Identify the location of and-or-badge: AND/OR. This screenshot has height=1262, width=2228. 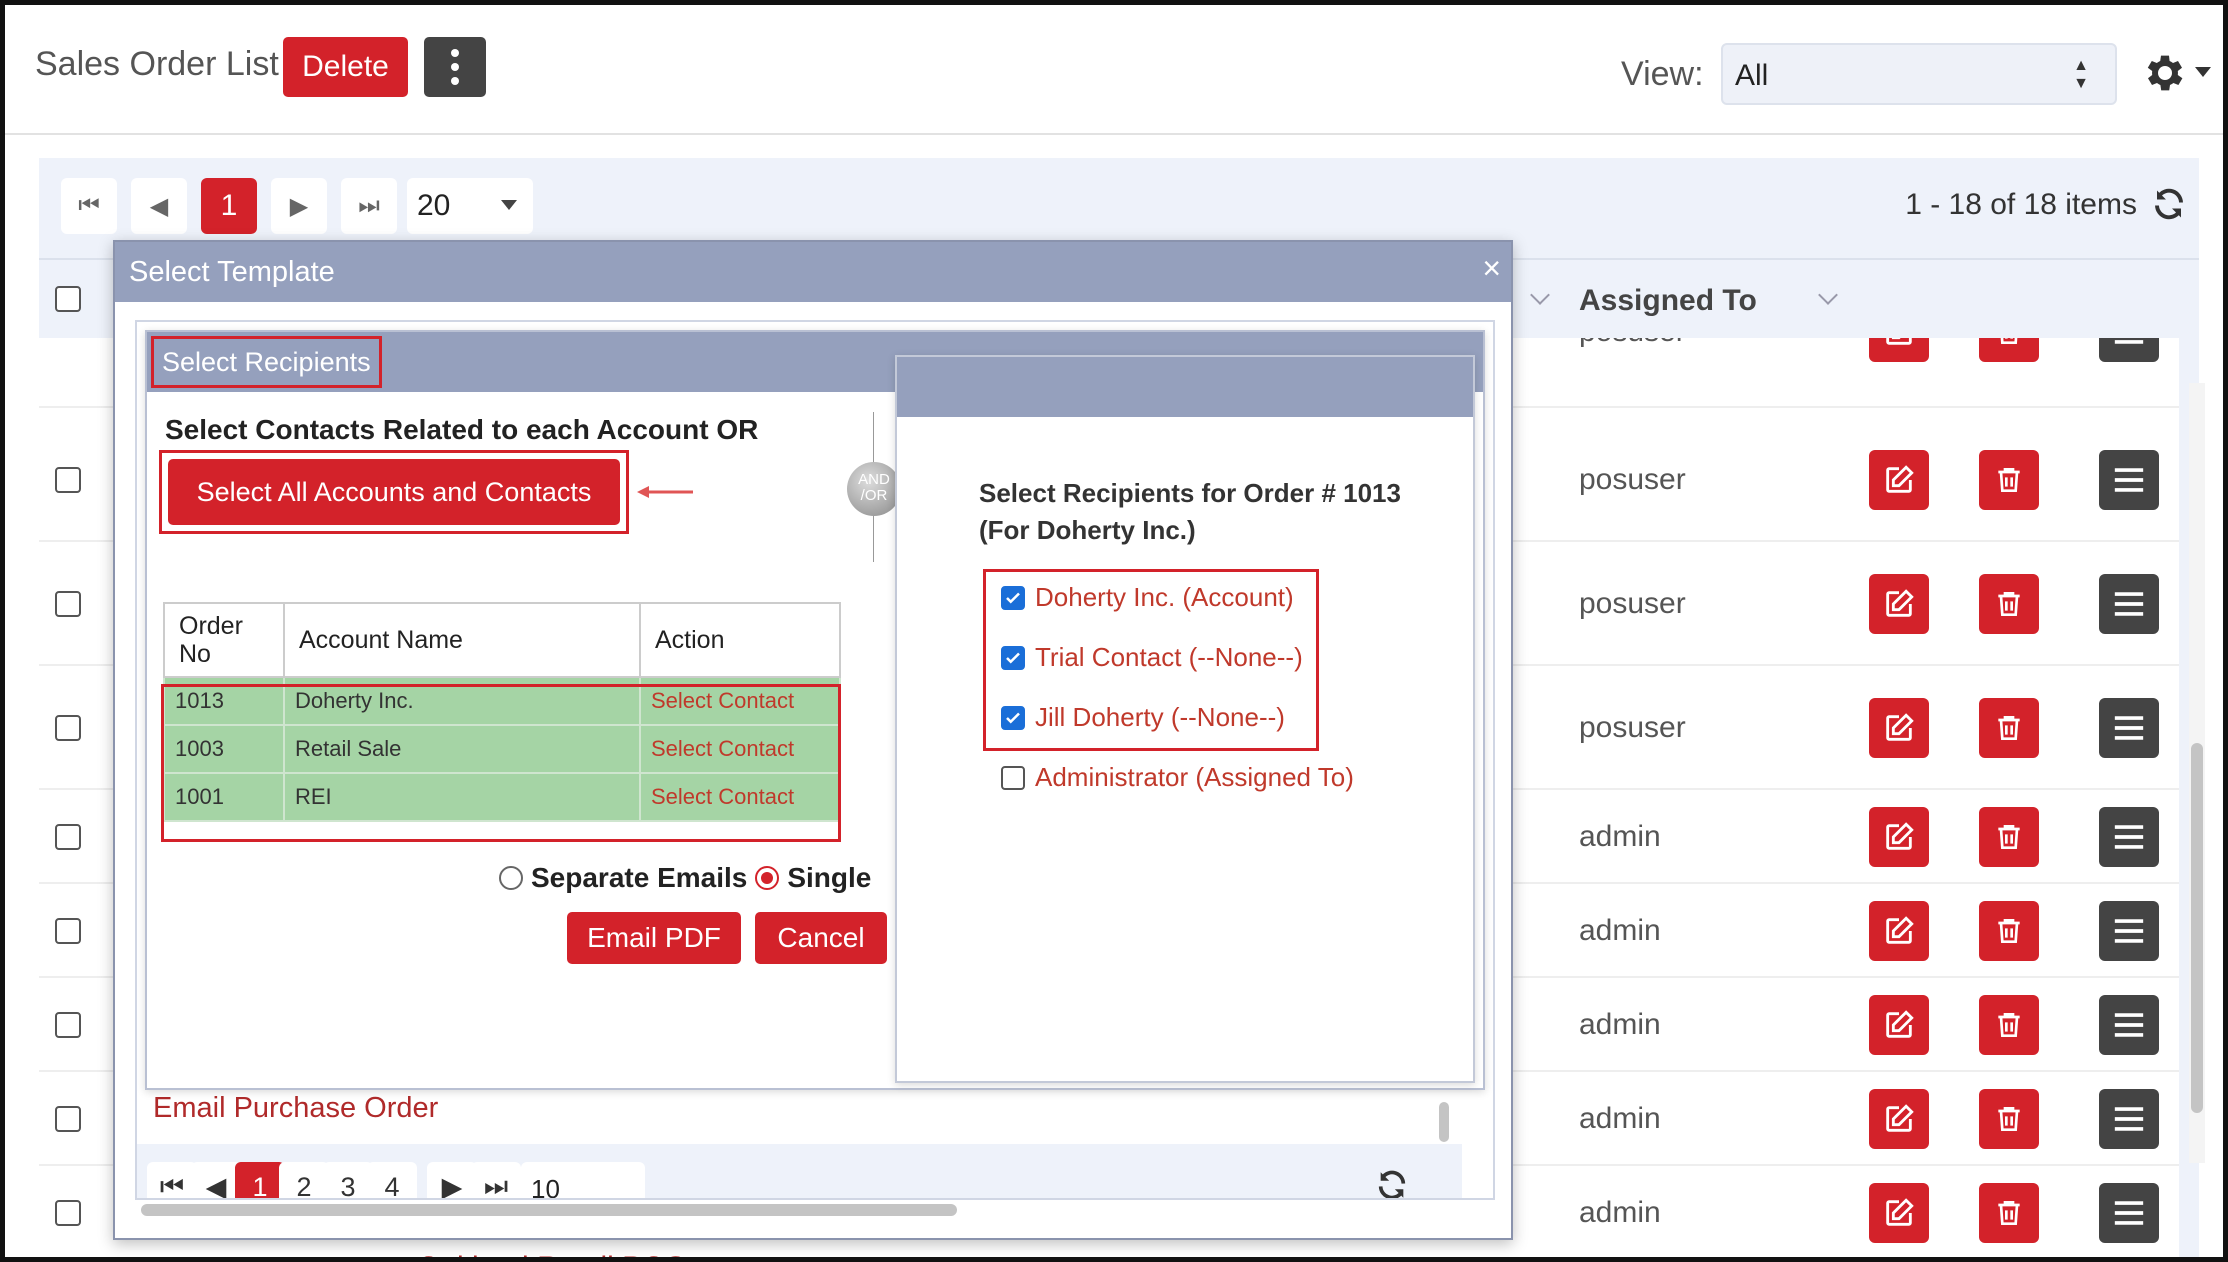
(874, 489).